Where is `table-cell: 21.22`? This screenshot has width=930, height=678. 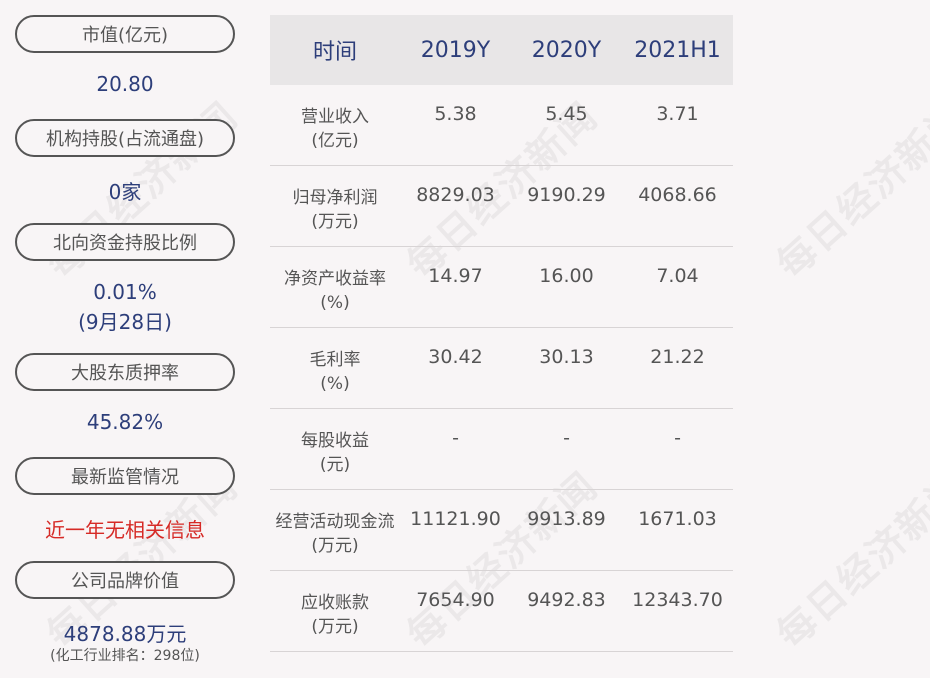 table-cell: 21.22 is located at coordinates (677, 357).